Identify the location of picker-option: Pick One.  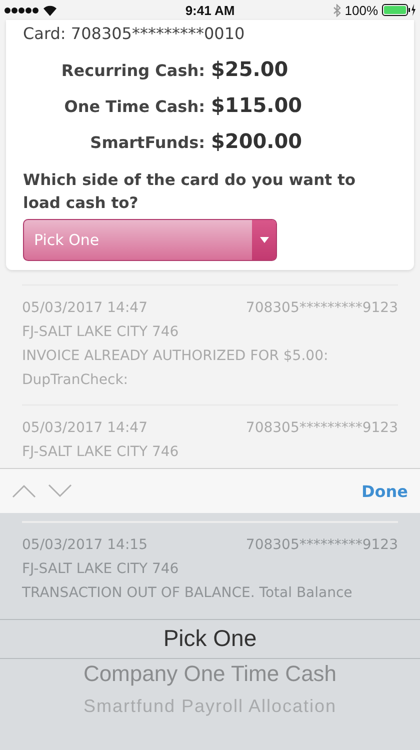
(210, 638).